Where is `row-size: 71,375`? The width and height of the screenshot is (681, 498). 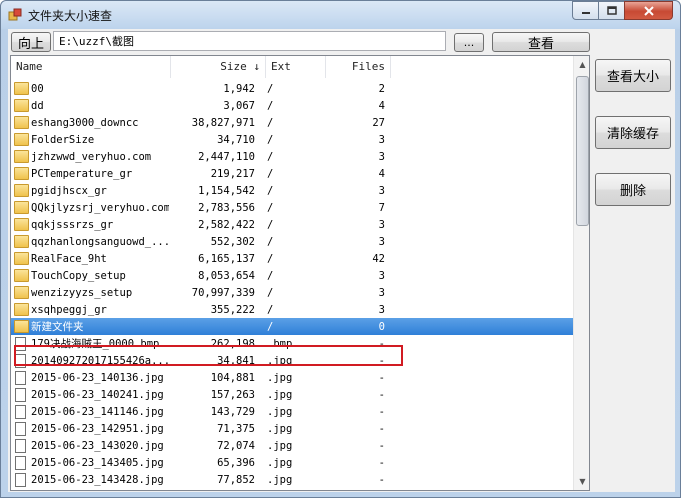
row-size: 71,375 is located at coordinates (236, 428).